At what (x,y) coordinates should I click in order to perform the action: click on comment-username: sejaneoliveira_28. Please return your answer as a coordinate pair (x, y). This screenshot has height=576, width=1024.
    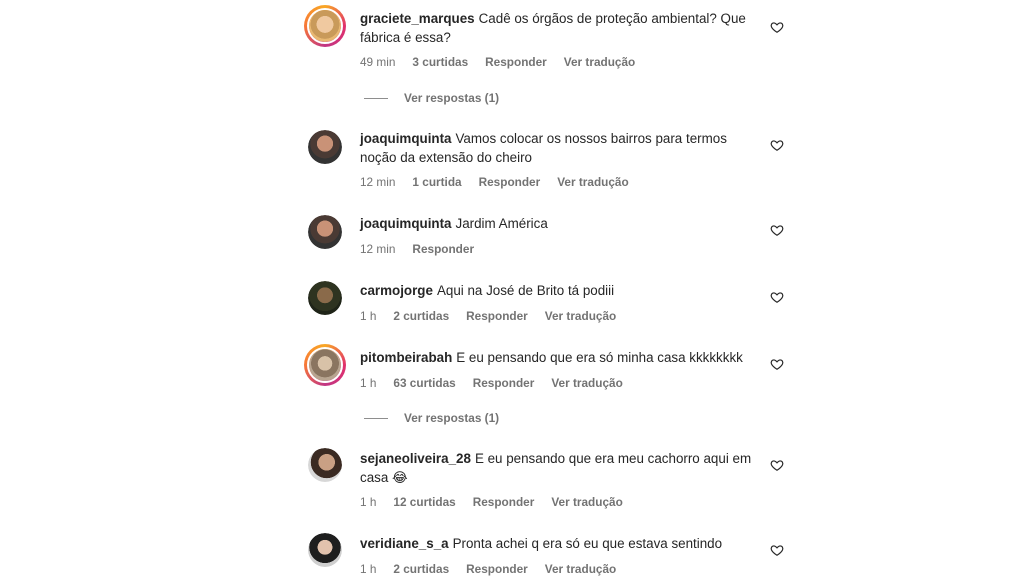
    Looking at the image, I should click on (415, 458).